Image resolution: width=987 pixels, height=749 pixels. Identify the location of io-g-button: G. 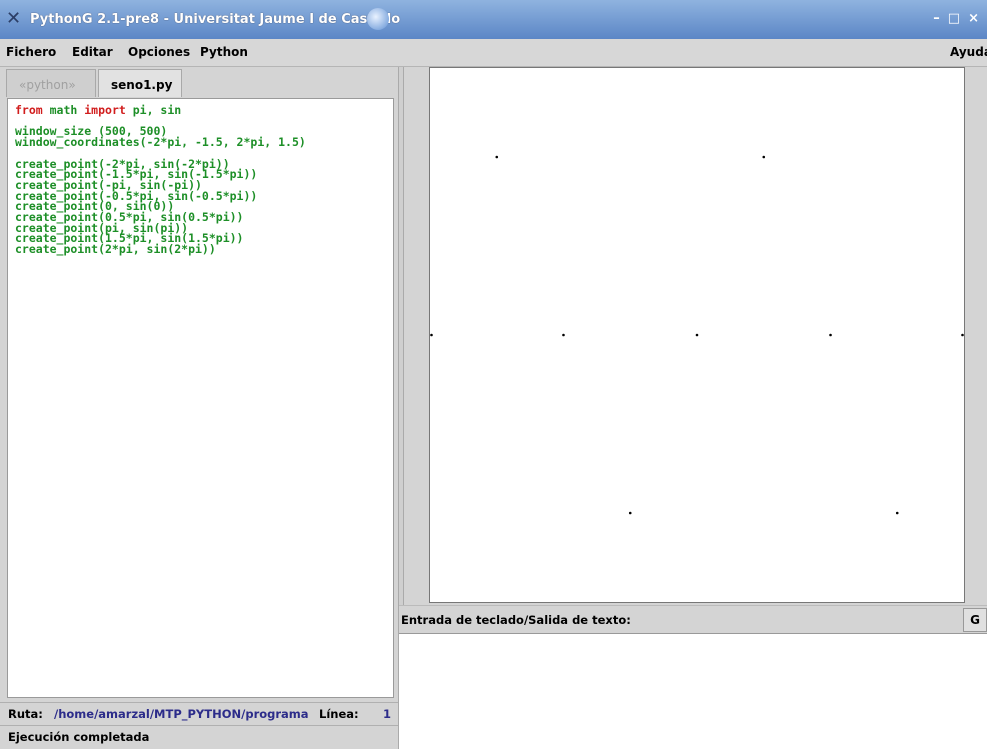
(975, 620).